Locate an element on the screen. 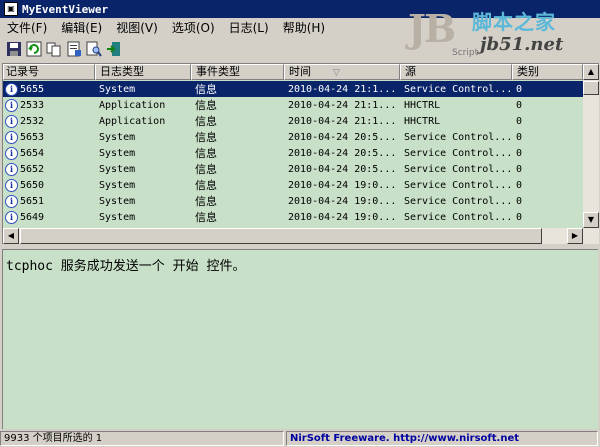 This screenshot has height=447, width=600. vertical-scroll-thumb is located at coordinates (591, 88).